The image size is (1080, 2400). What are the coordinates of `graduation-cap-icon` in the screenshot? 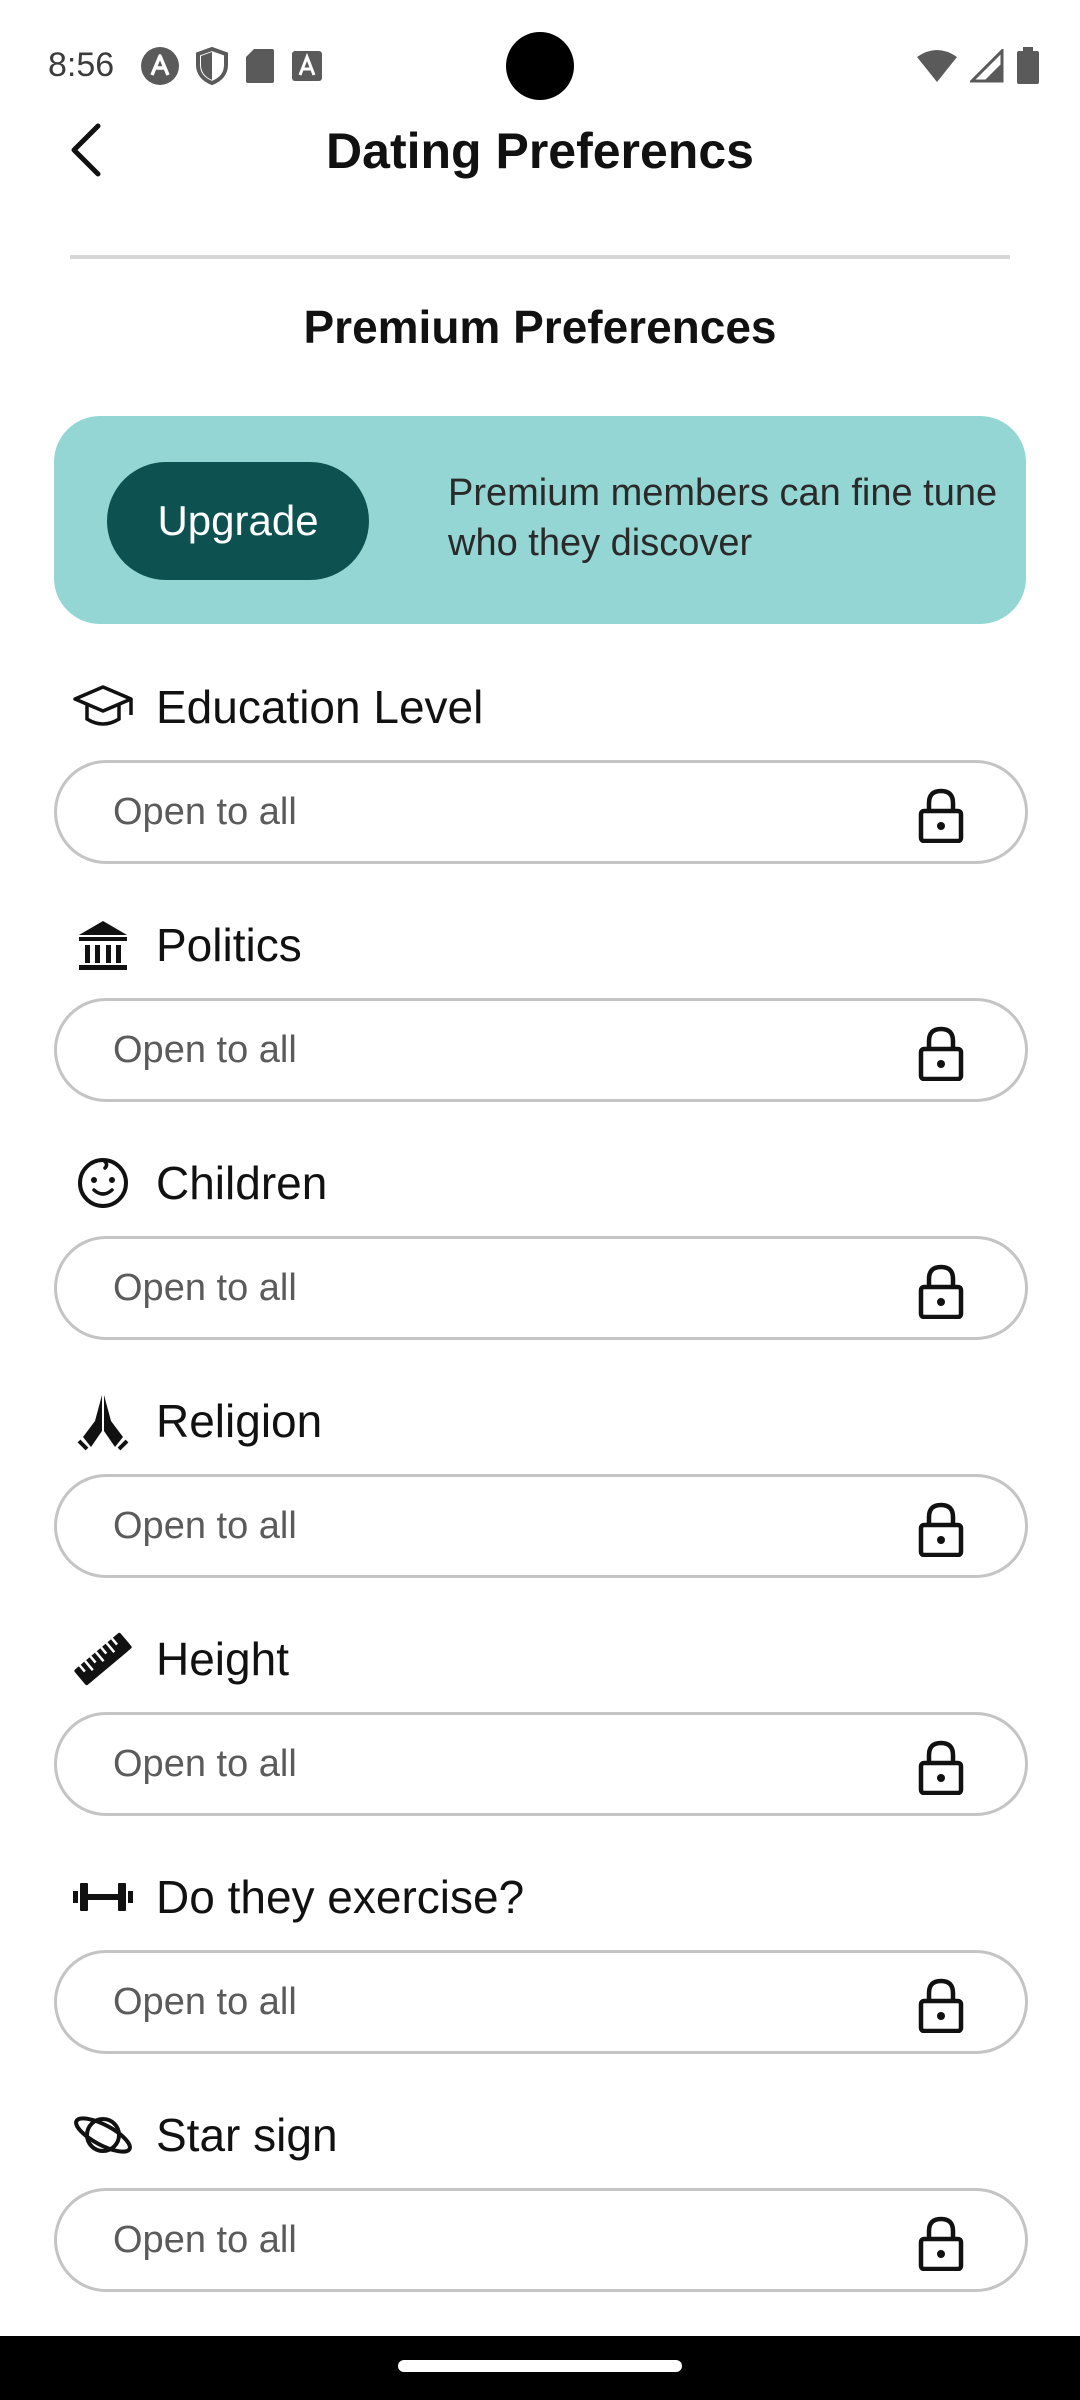 It's located at (103, 707).